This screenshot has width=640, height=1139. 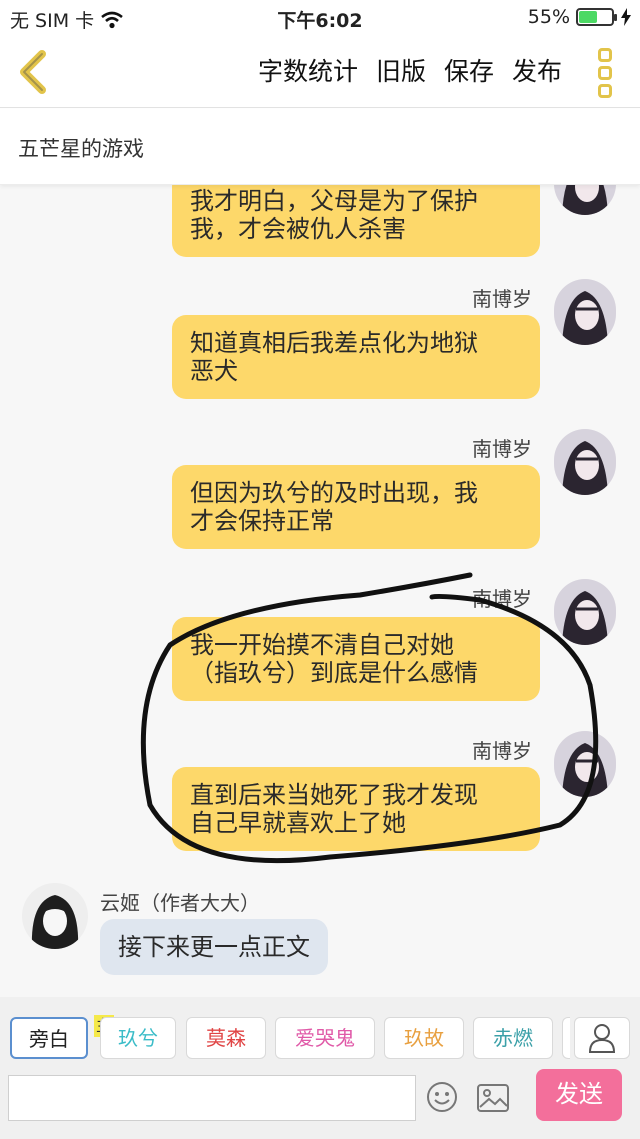 I want to click on message-line: 我，才会被仇人杀害, so click(x=298, y=229).